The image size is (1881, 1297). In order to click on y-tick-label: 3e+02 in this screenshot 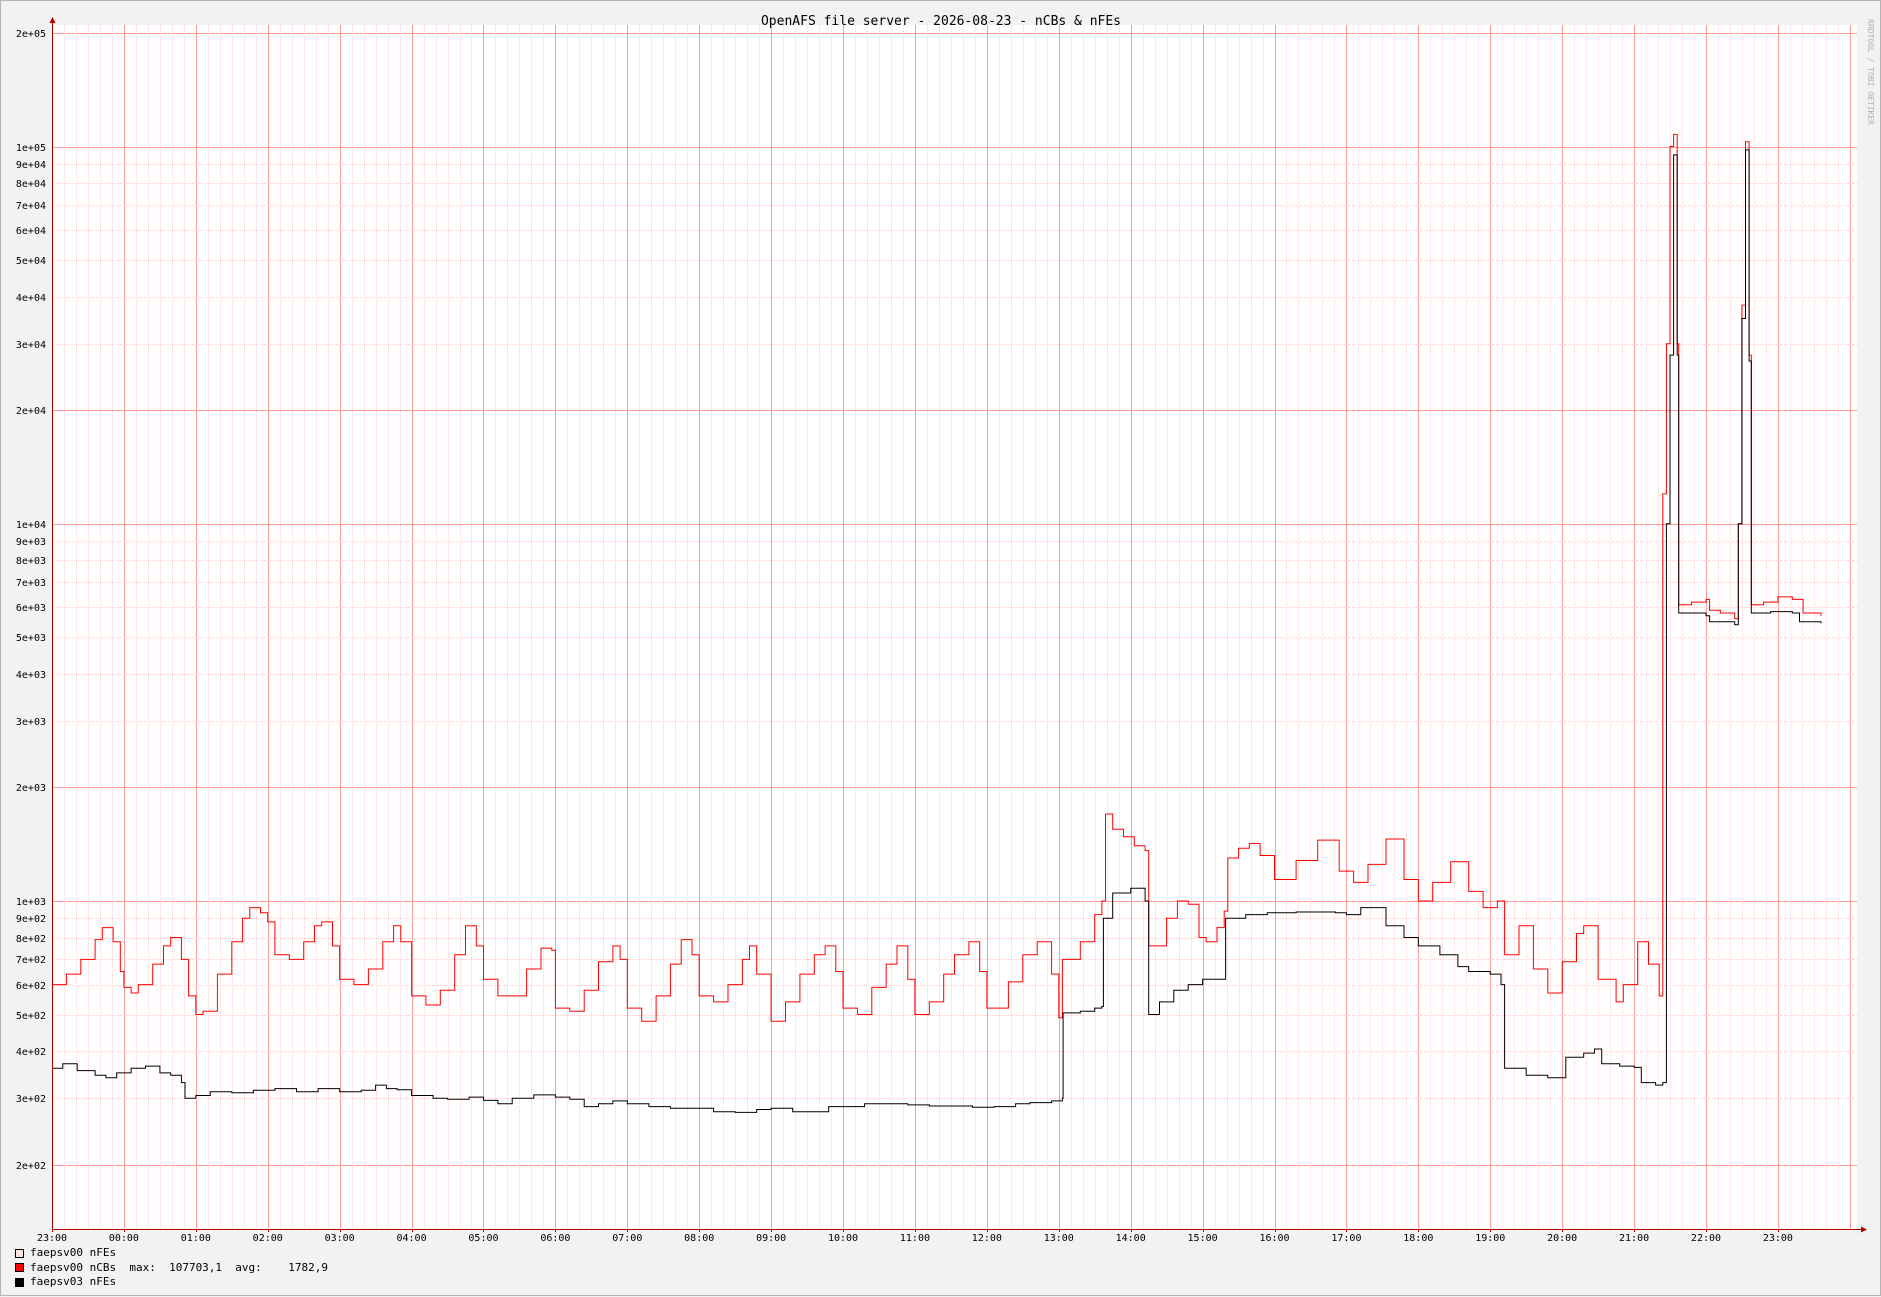, I will do `click(31, 1099)`.